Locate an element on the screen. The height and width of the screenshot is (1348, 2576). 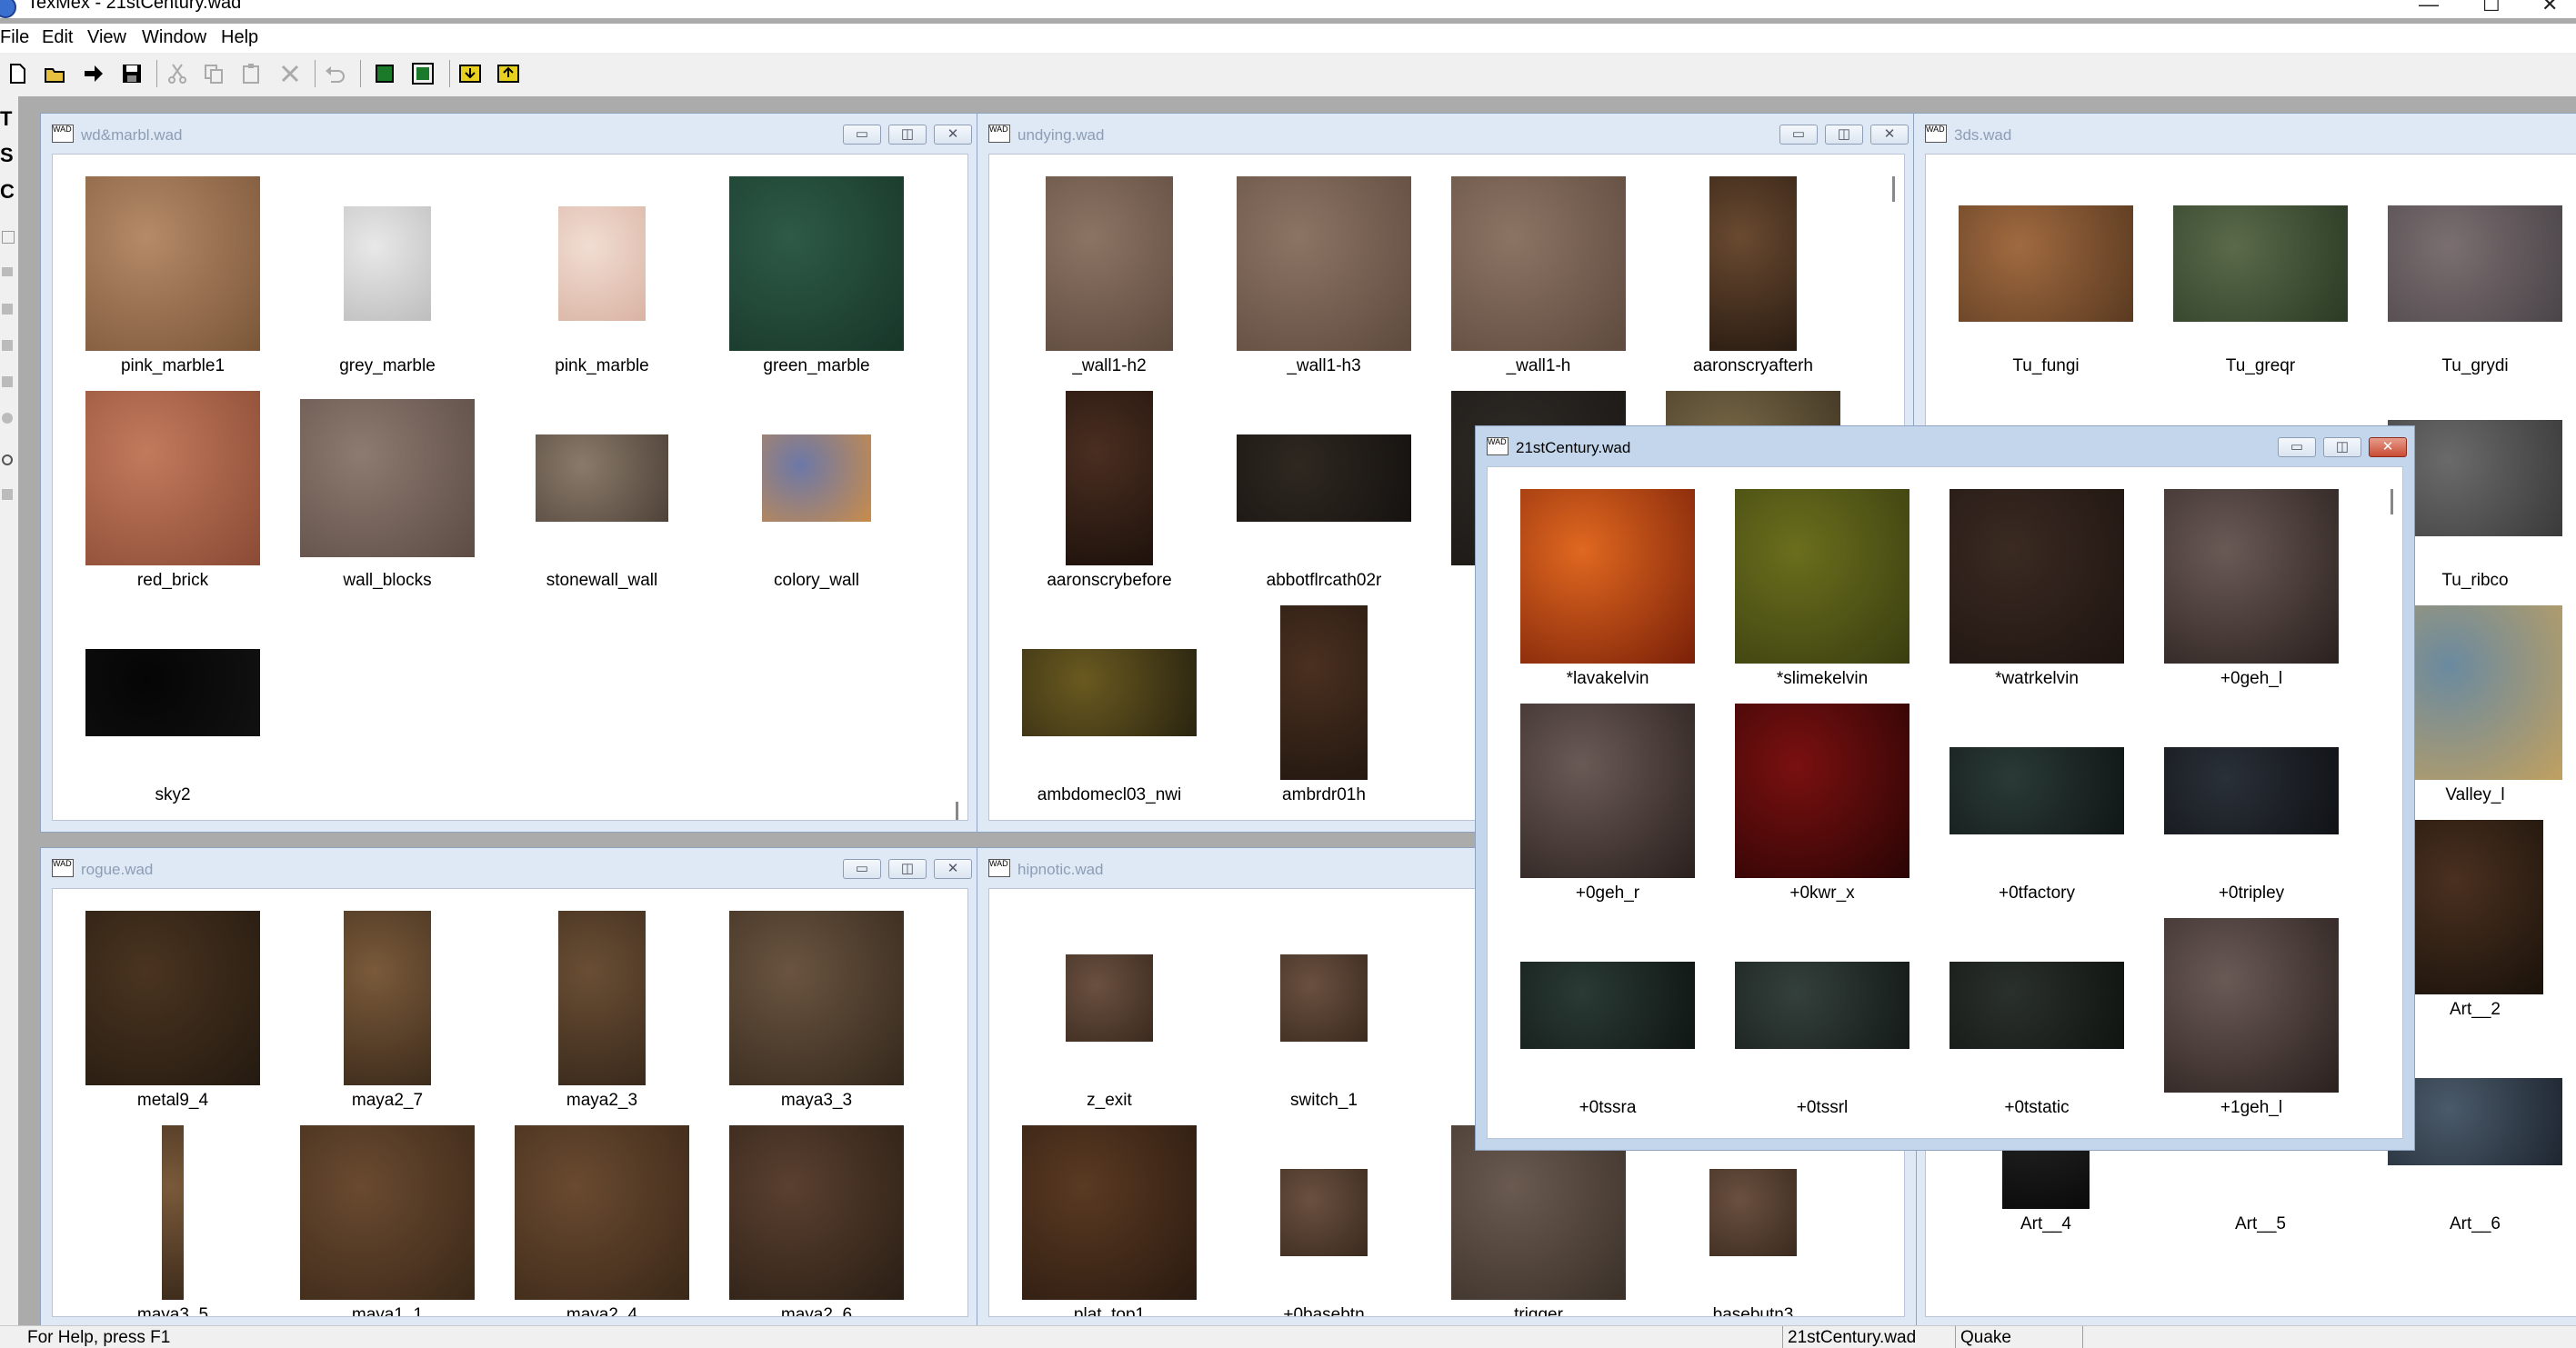
texture-tile: *slimekelvin is located at coordinates (1822, 587).